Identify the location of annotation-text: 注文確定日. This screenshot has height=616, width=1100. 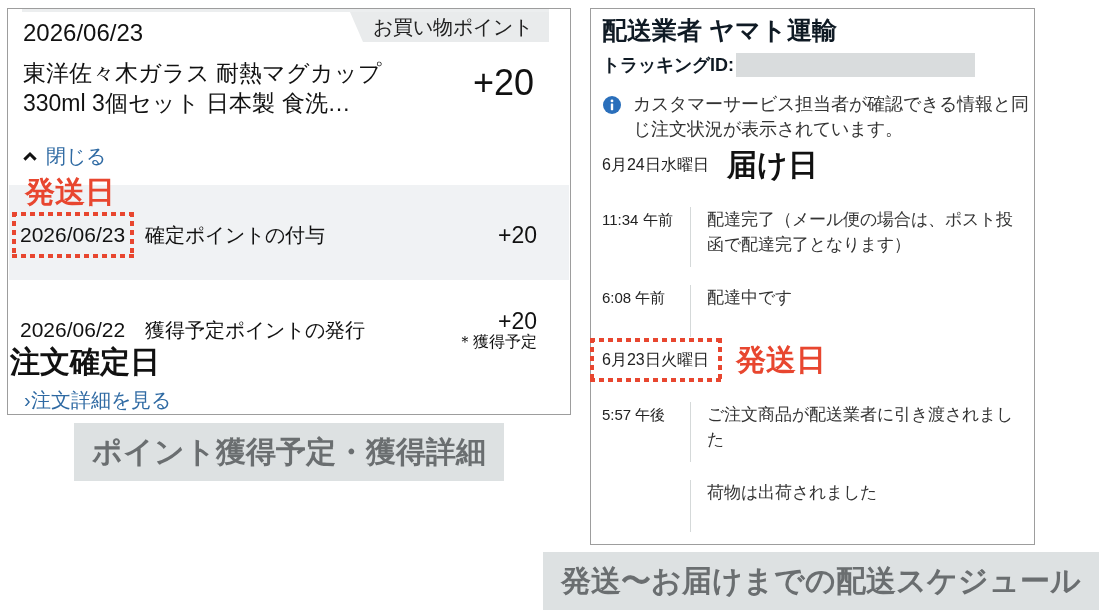
(85, 362).